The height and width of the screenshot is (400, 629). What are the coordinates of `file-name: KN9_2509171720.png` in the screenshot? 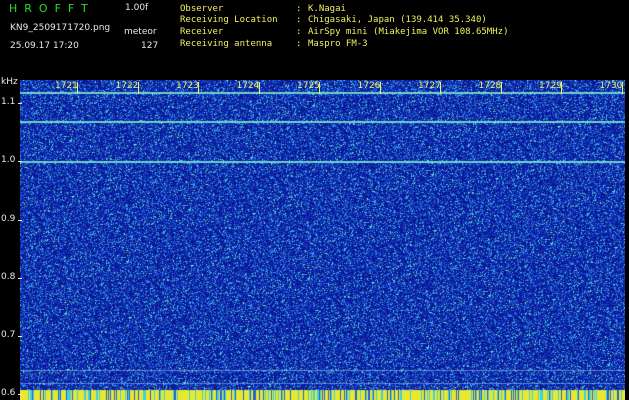 It's located at (60, 28).